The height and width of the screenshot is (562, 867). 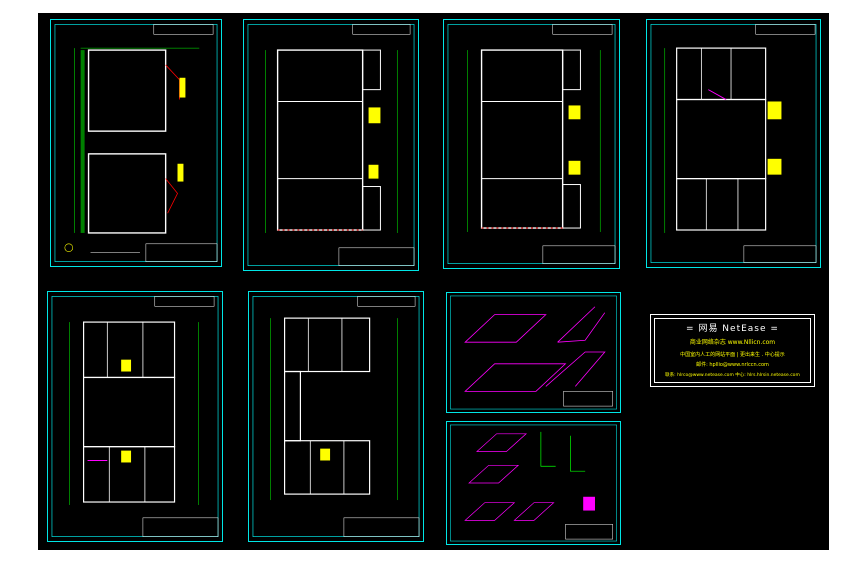 I want to click on isometric-pipes-a, so click(x=533, y=352).